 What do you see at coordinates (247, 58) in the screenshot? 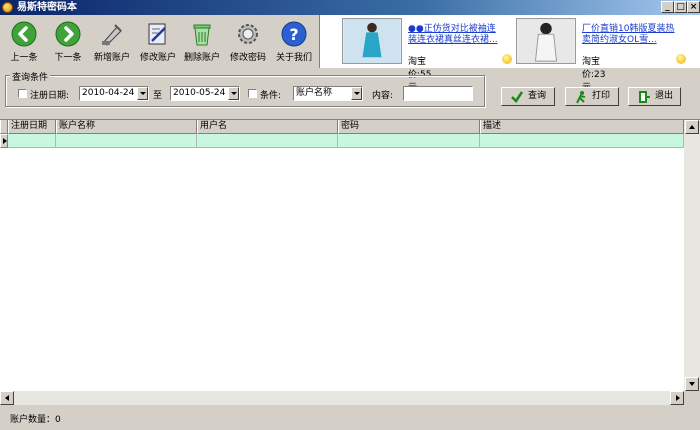
I see `toolbar-label: 修改密码` at bounding box center [247, 58].